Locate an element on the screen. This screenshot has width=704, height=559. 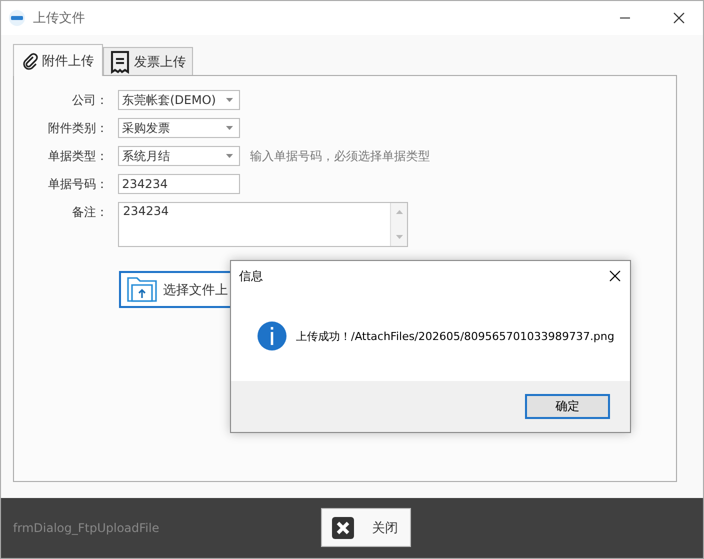
info-icon is located at coordinates (272, 336).